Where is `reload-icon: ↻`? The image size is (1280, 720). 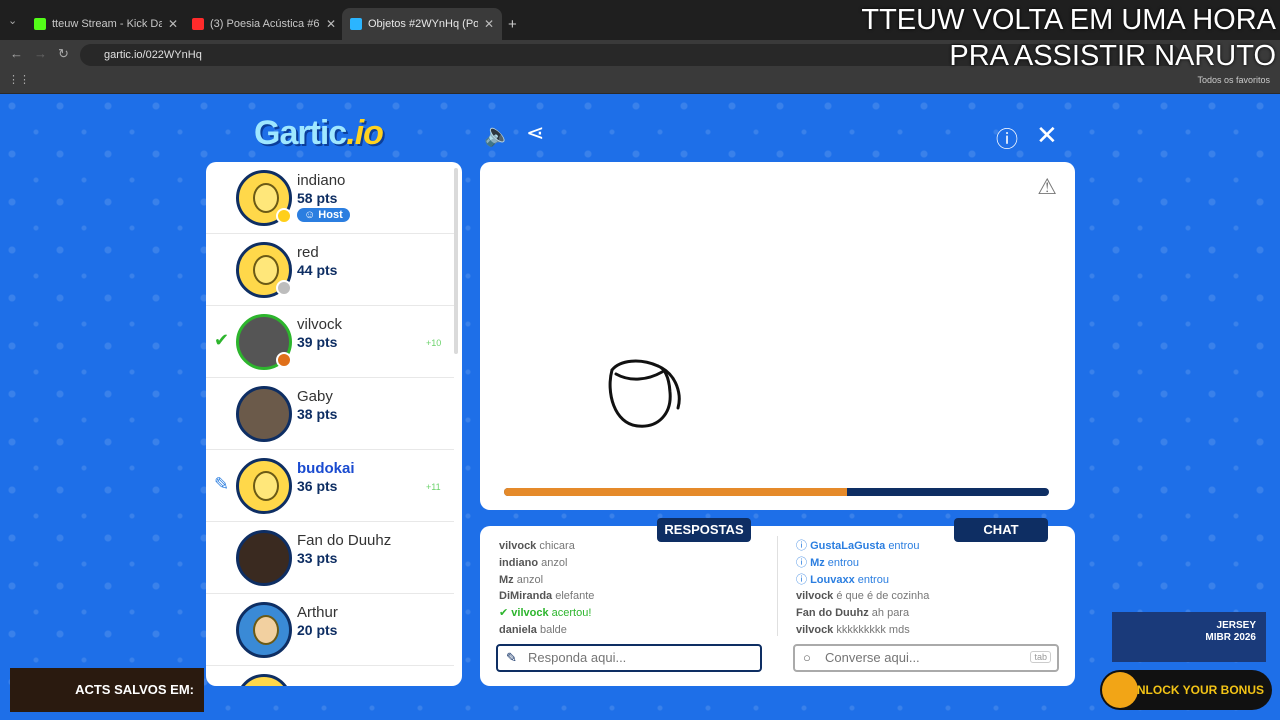
reload-icon: ↻ is located at coordinates (63, 54).